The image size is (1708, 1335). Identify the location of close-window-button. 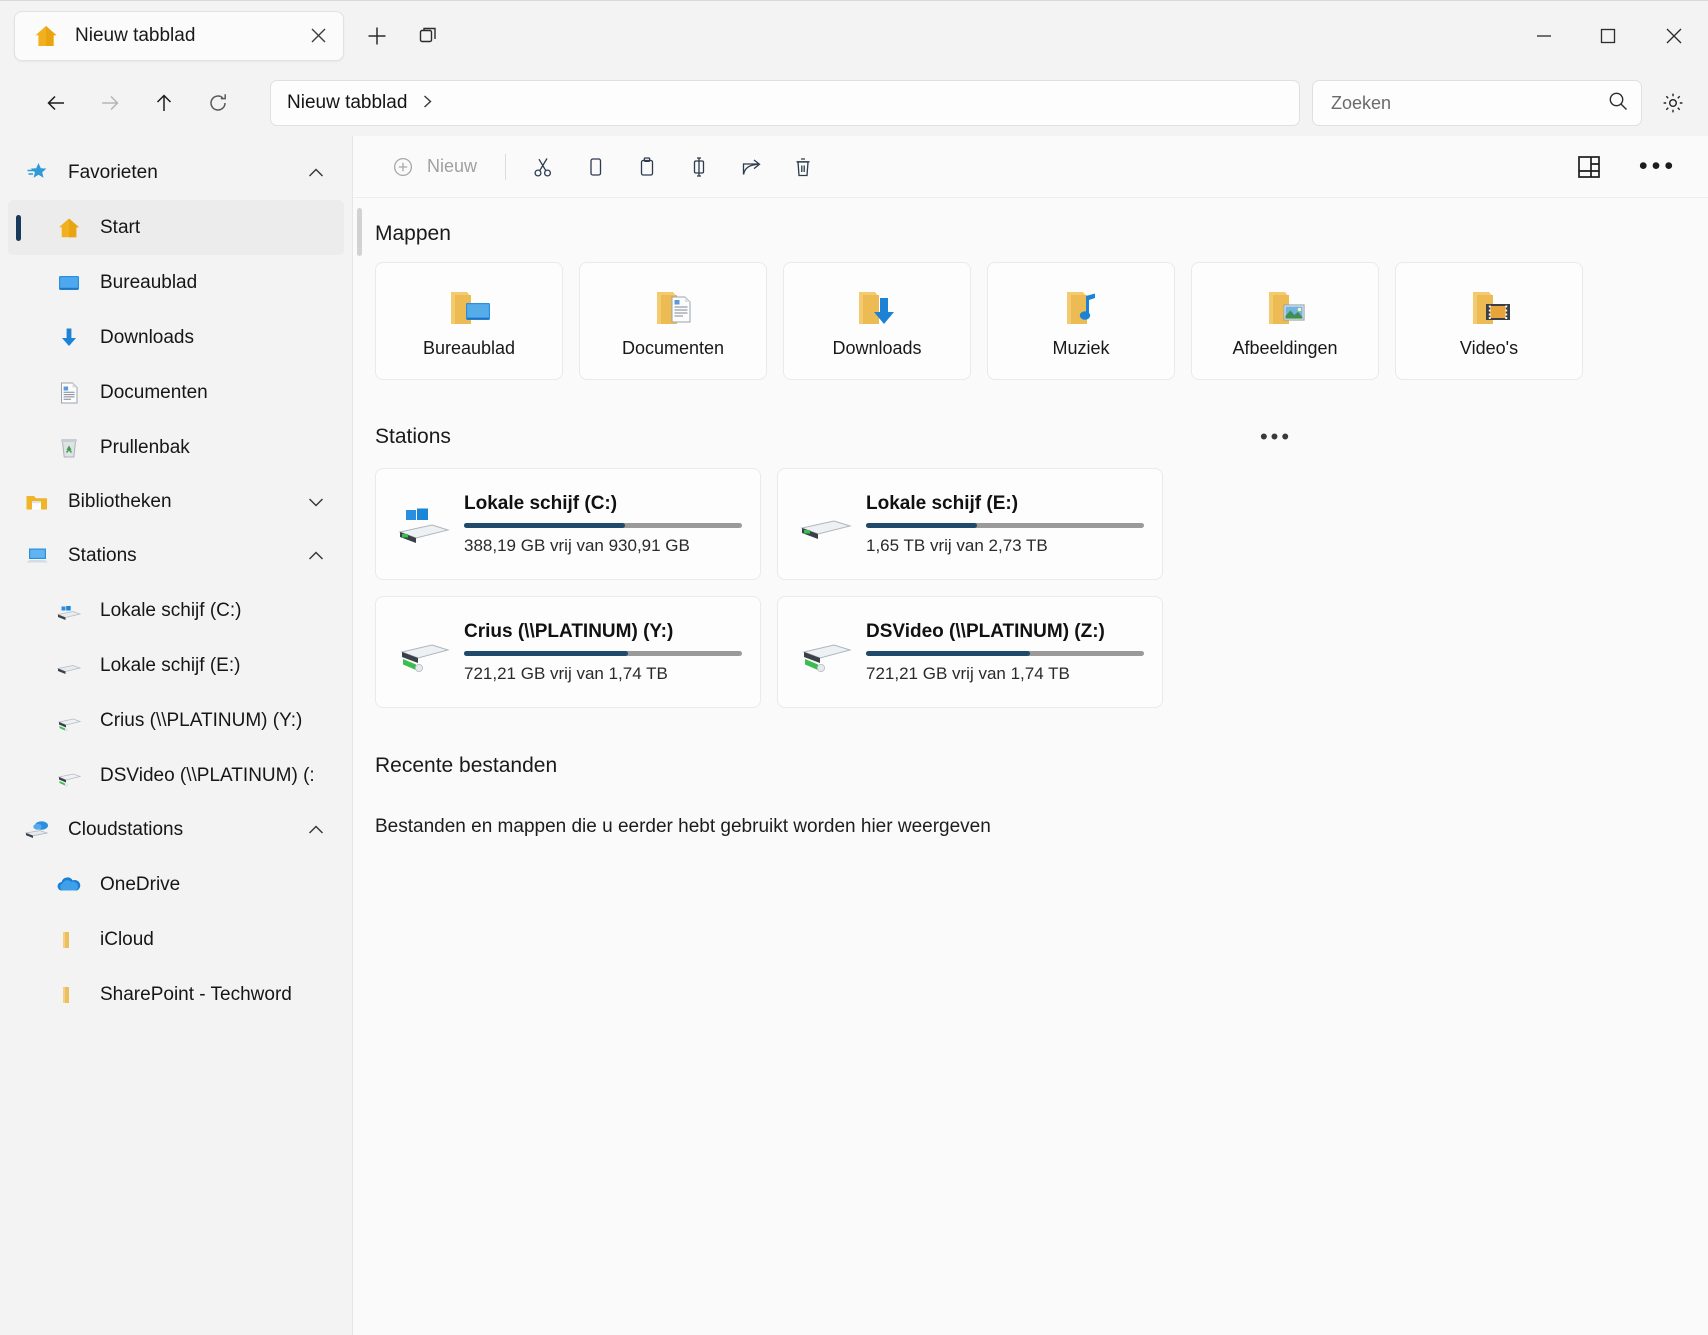
(1674, 36).